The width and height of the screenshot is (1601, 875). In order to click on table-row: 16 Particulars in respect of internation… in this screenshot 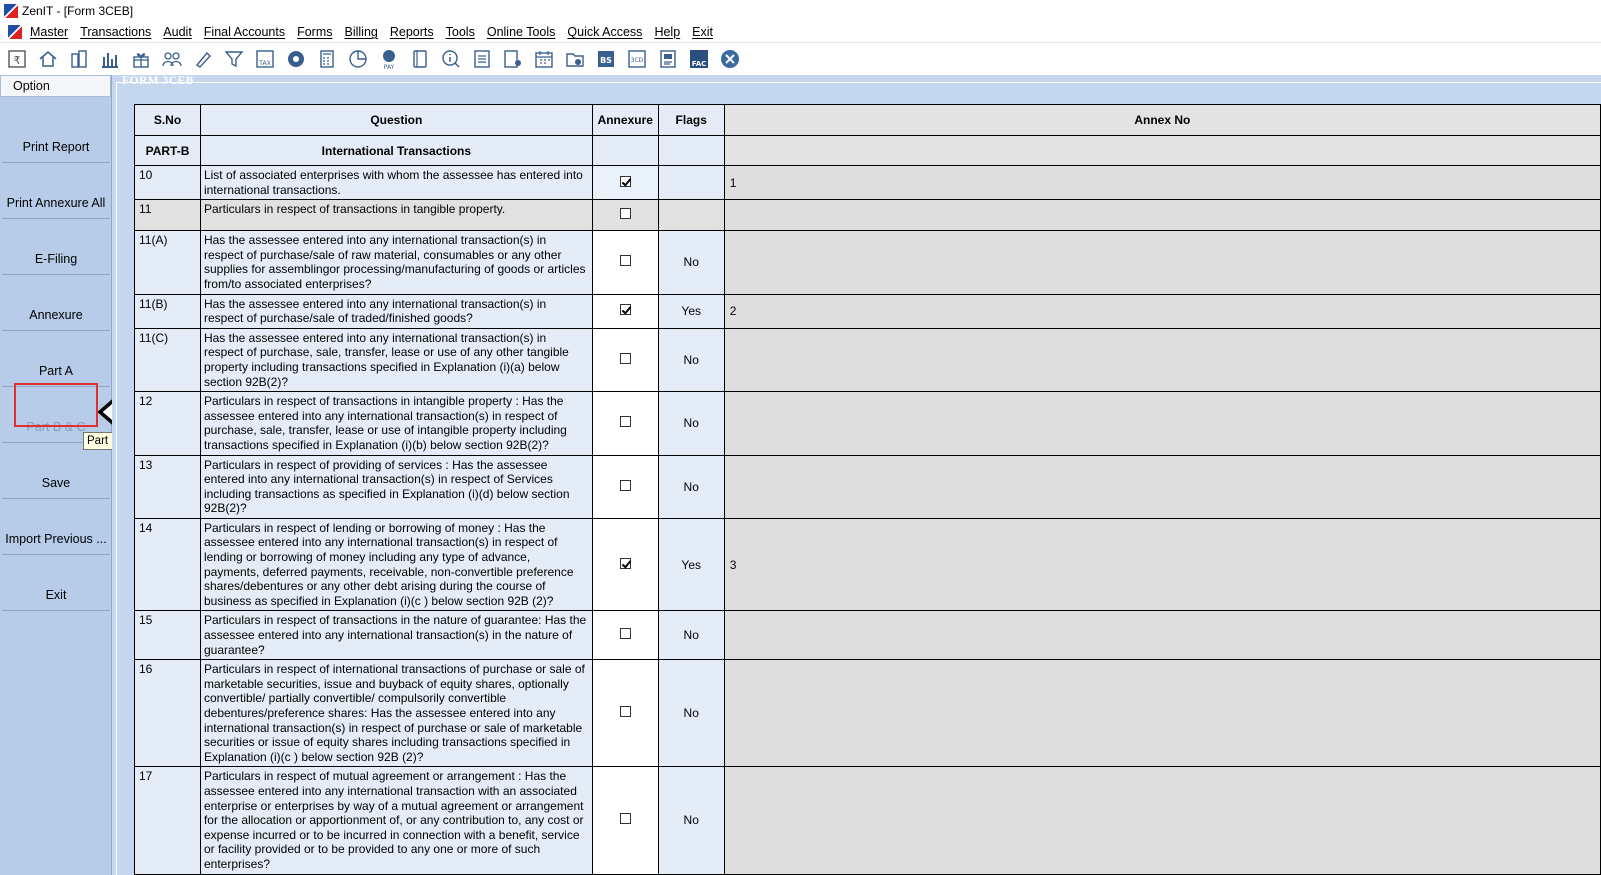, I will do `click(867, 713)`.